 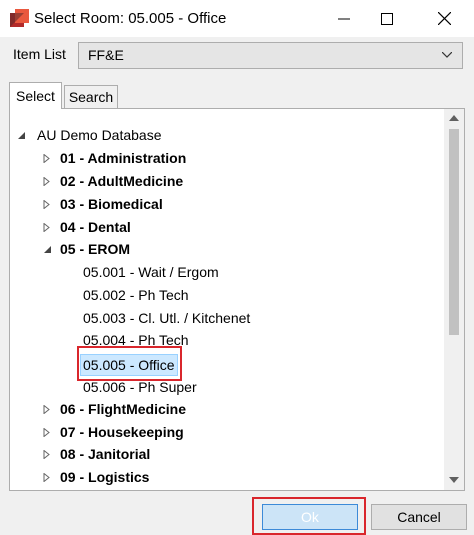 I want to click on cancel-button: Cancel, so click(x=419, y=517).